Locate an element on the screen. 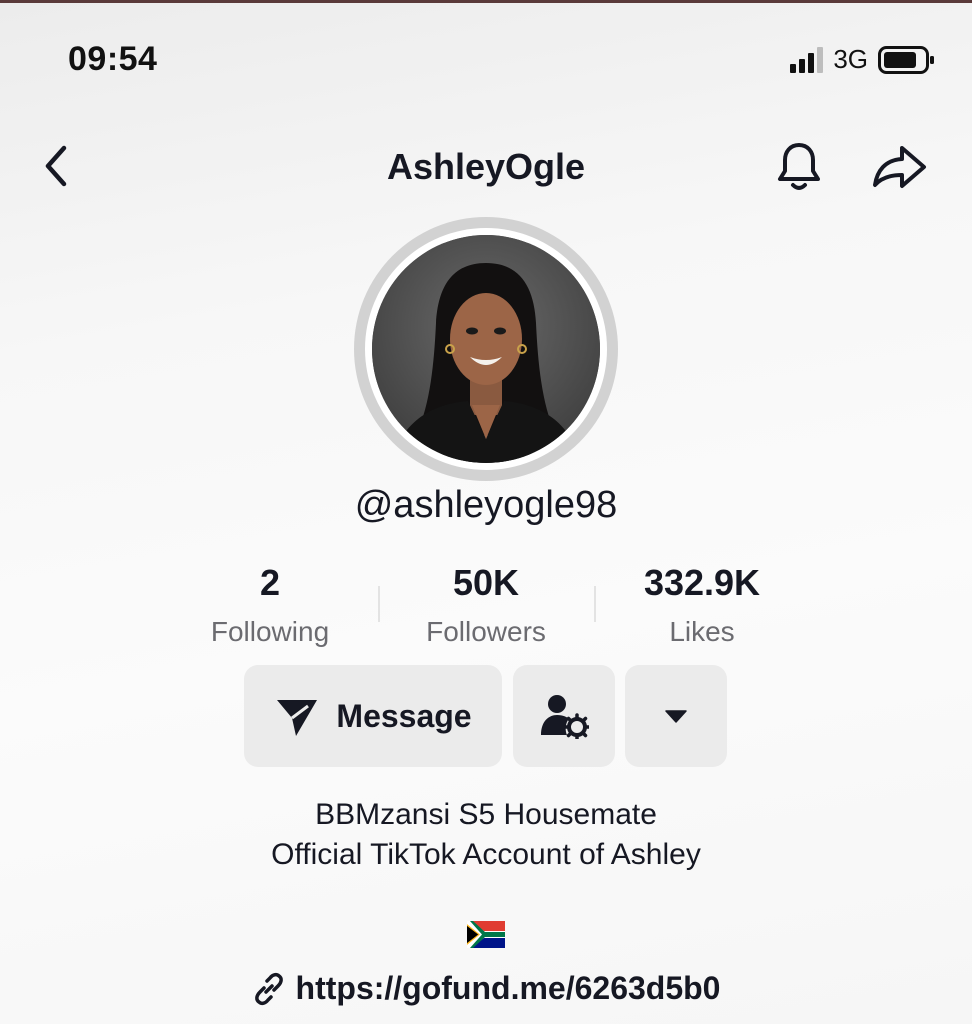 The image size is (972, 1024). send-icon is located at coordinates (297, 718).